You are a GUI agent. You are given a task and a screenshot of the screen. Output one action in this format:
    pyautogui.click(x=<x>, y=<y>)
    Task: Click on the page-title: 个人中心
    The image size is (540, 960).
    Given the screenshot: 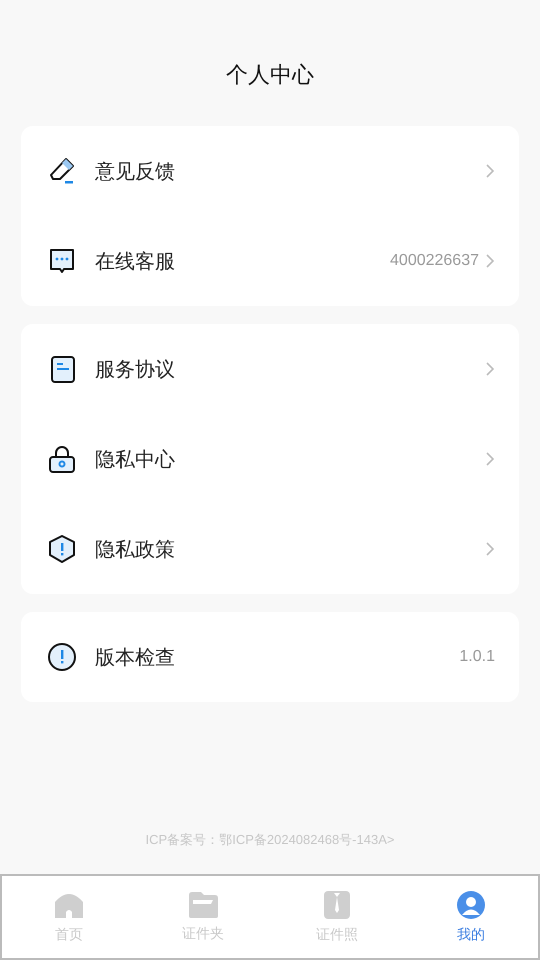 What is the action you would take?
    pyautogui.click(x=270, y=76)
    